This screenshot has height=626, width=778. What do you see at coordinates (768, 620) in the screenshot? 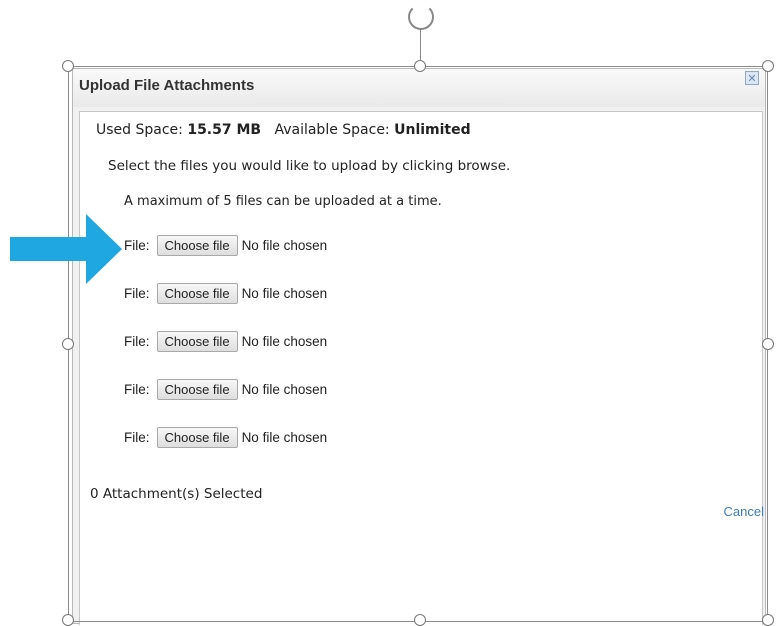
I see `resize-handle-bottom-right` at bounding box center [768, 620].